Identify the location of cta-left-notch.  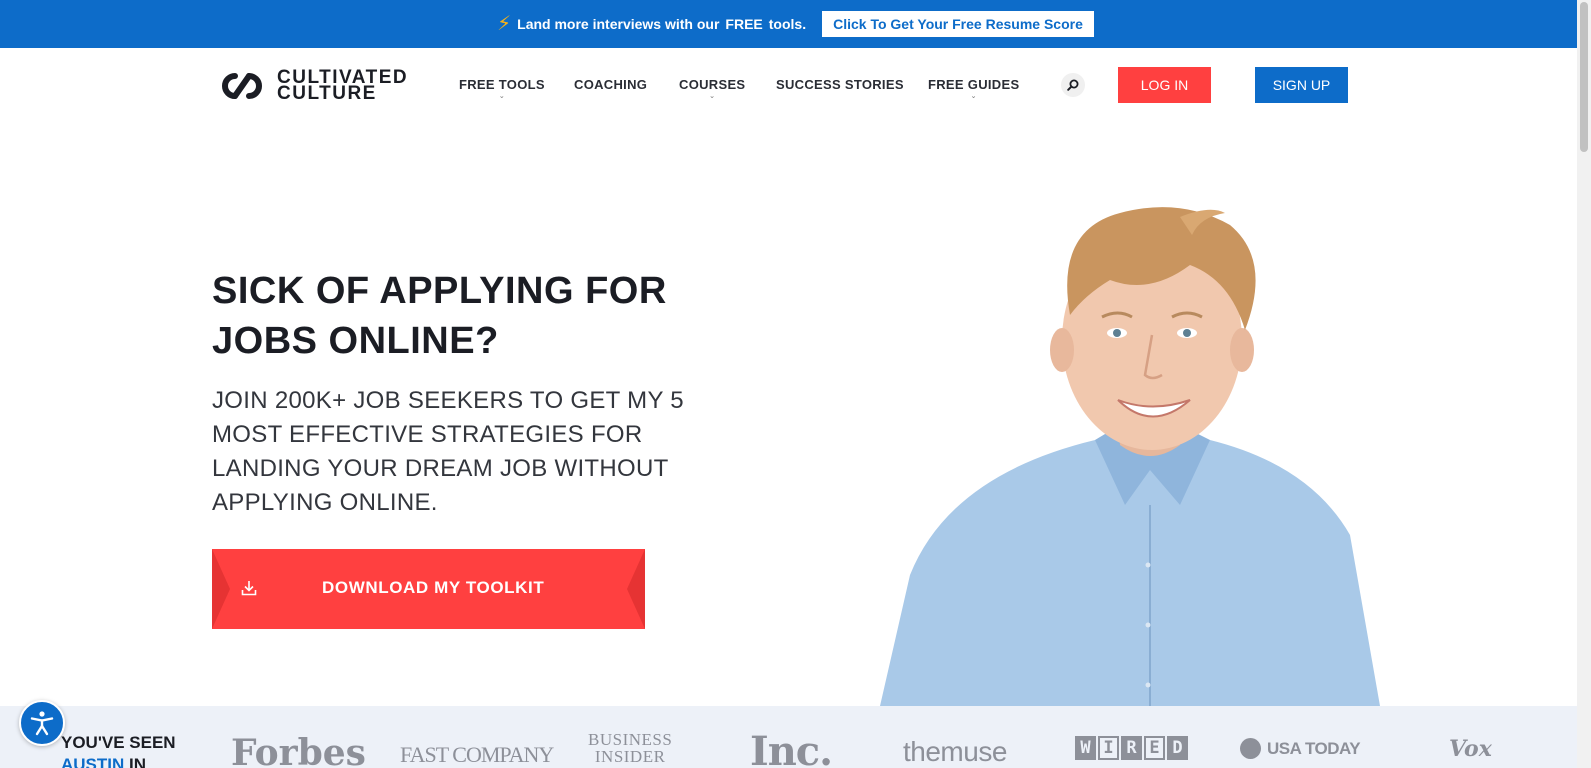
(221, 589).